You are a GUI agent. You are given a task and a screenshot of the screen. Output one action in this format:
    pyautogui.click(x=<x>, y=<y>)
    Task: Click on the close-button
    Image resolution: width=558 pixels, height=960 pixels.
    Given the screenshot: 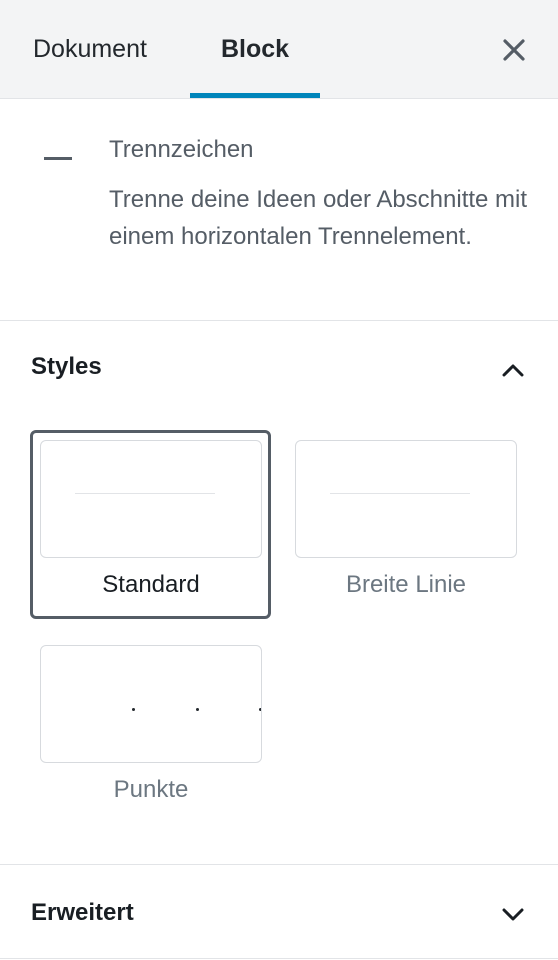 What is the action you would take?
    pyautogui.click(x=514, y=50)
    